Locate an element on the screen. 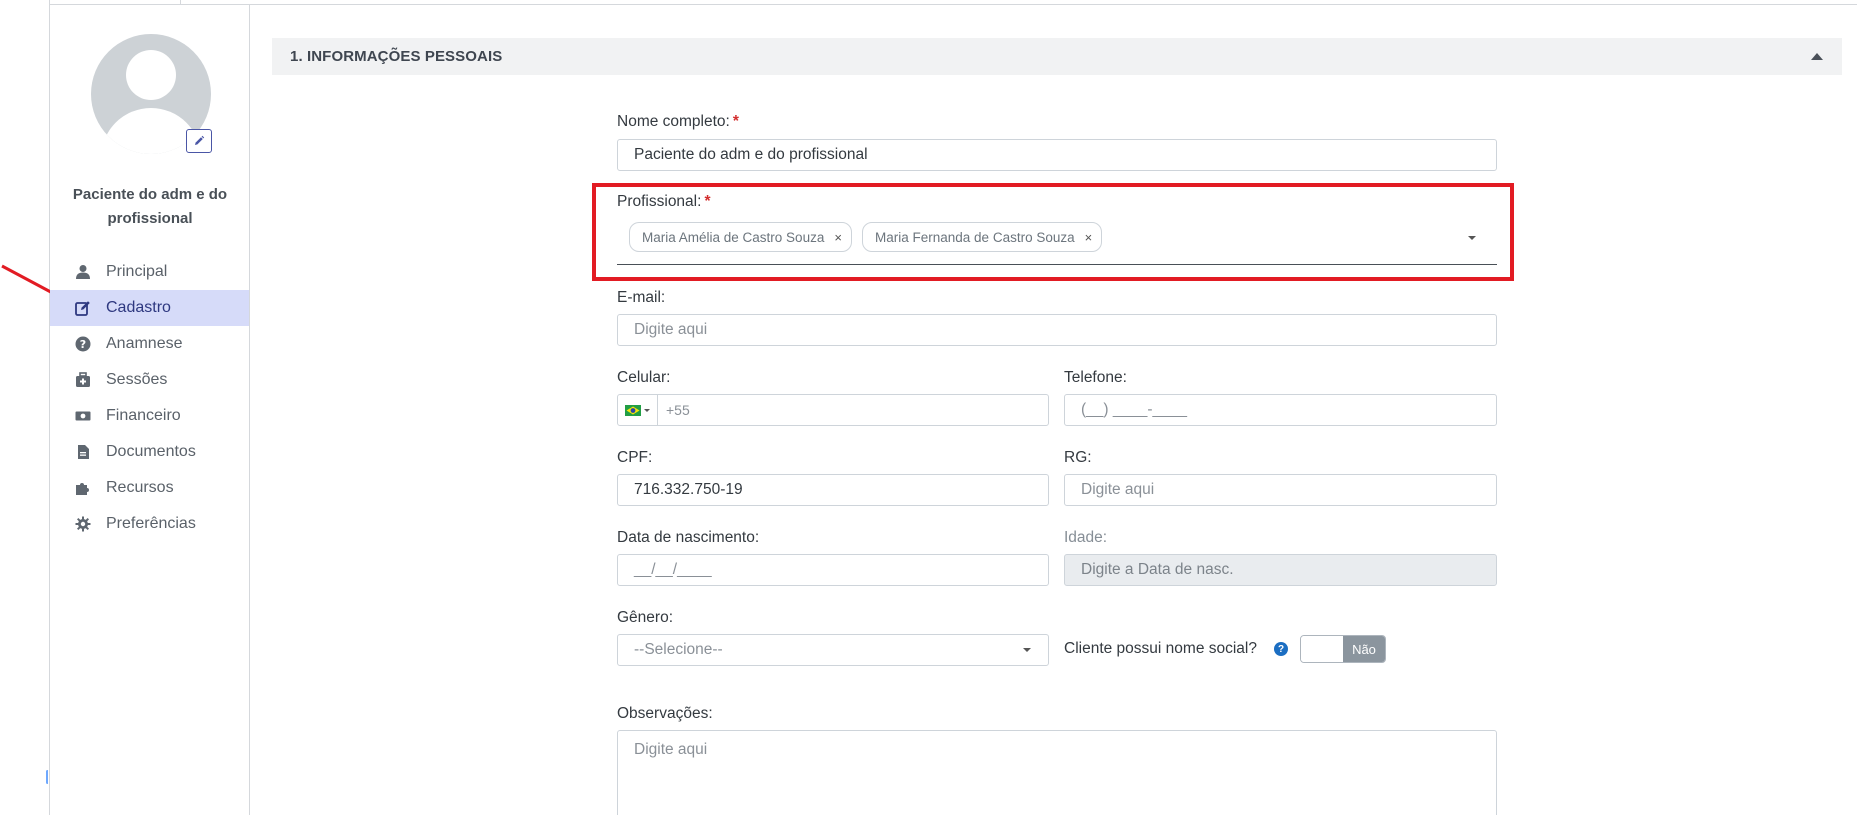 This screenshot has height=815, width=1857. frame-divider-top is located at coordinates (953, 4).